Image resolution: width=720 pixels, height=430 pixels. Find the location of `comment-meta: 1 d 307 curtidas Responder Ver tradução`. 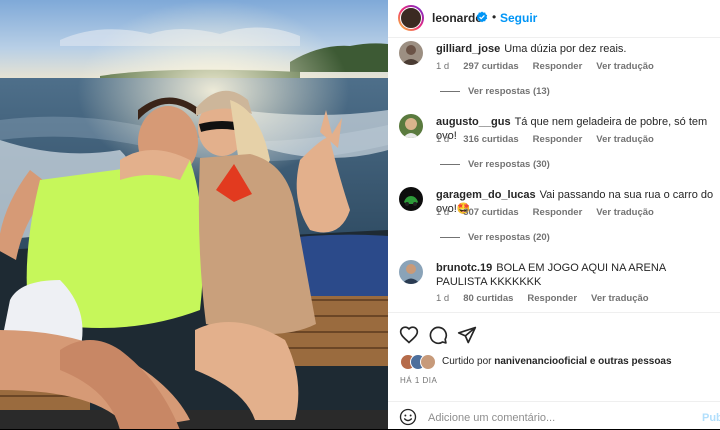

comment-meta: 1 d 307 curtidas Responder Ver tradução is located at coordinates (552, 212).